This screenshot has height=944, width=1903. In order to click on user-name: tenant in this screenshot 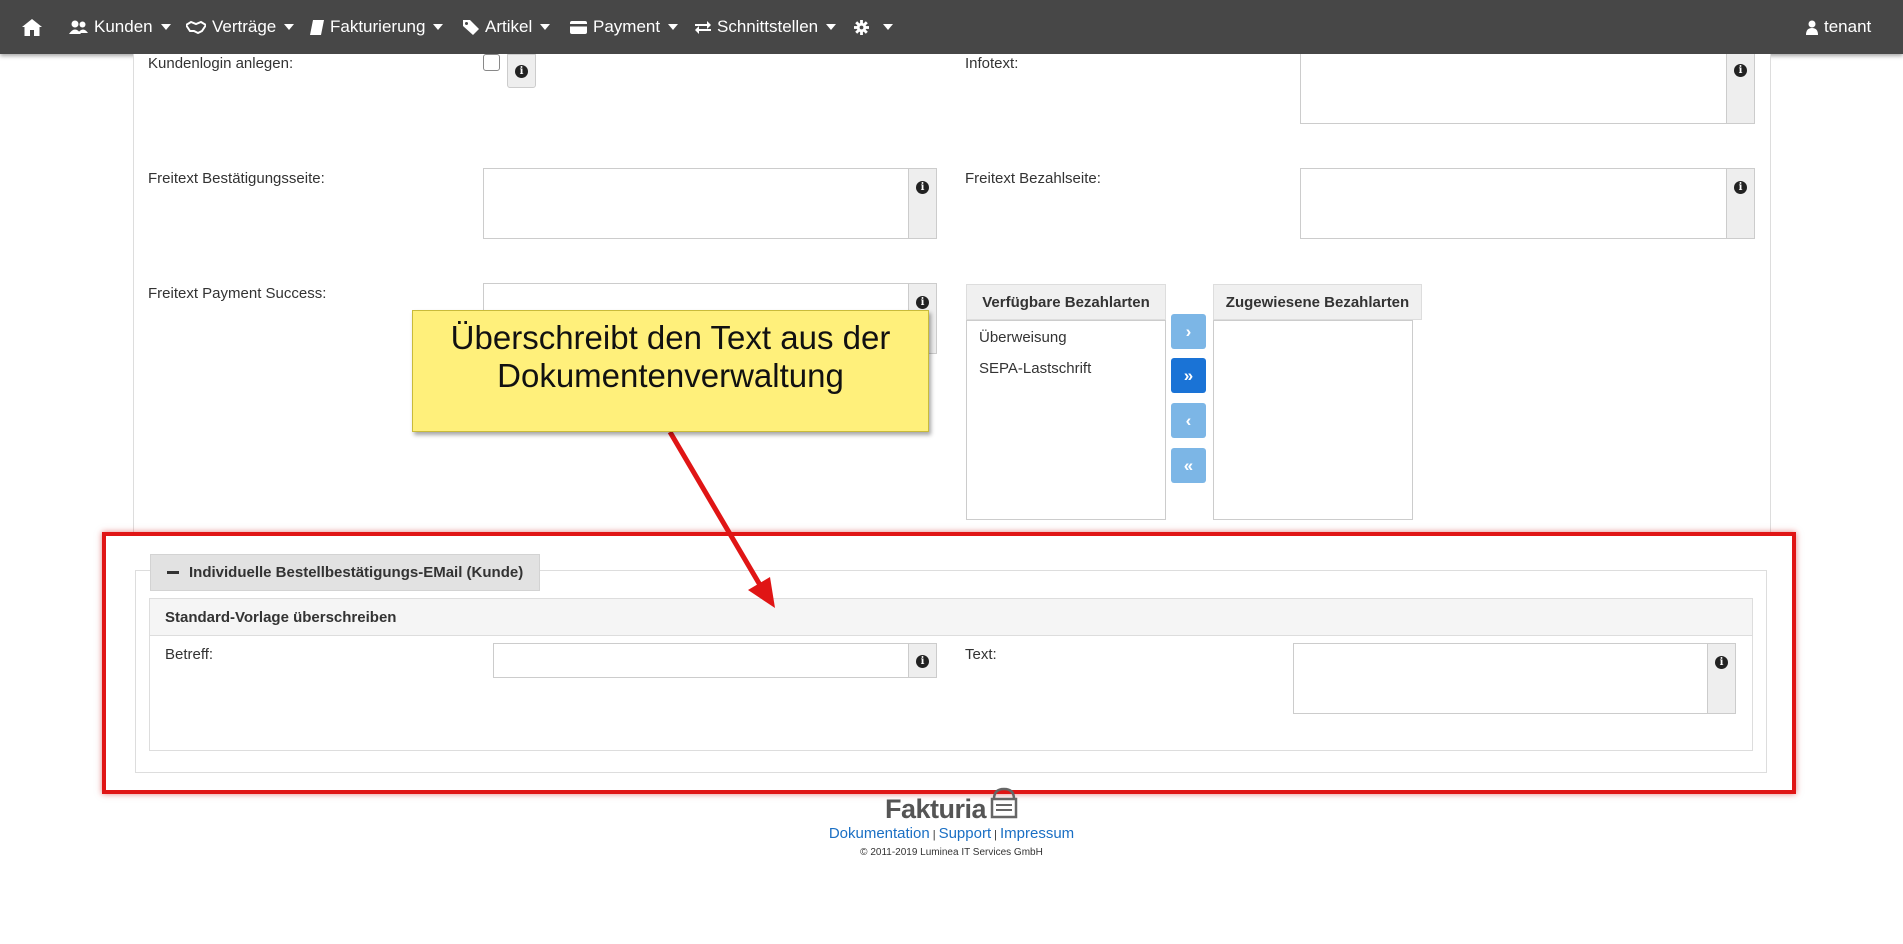, I will do `click(1848, 26)`.